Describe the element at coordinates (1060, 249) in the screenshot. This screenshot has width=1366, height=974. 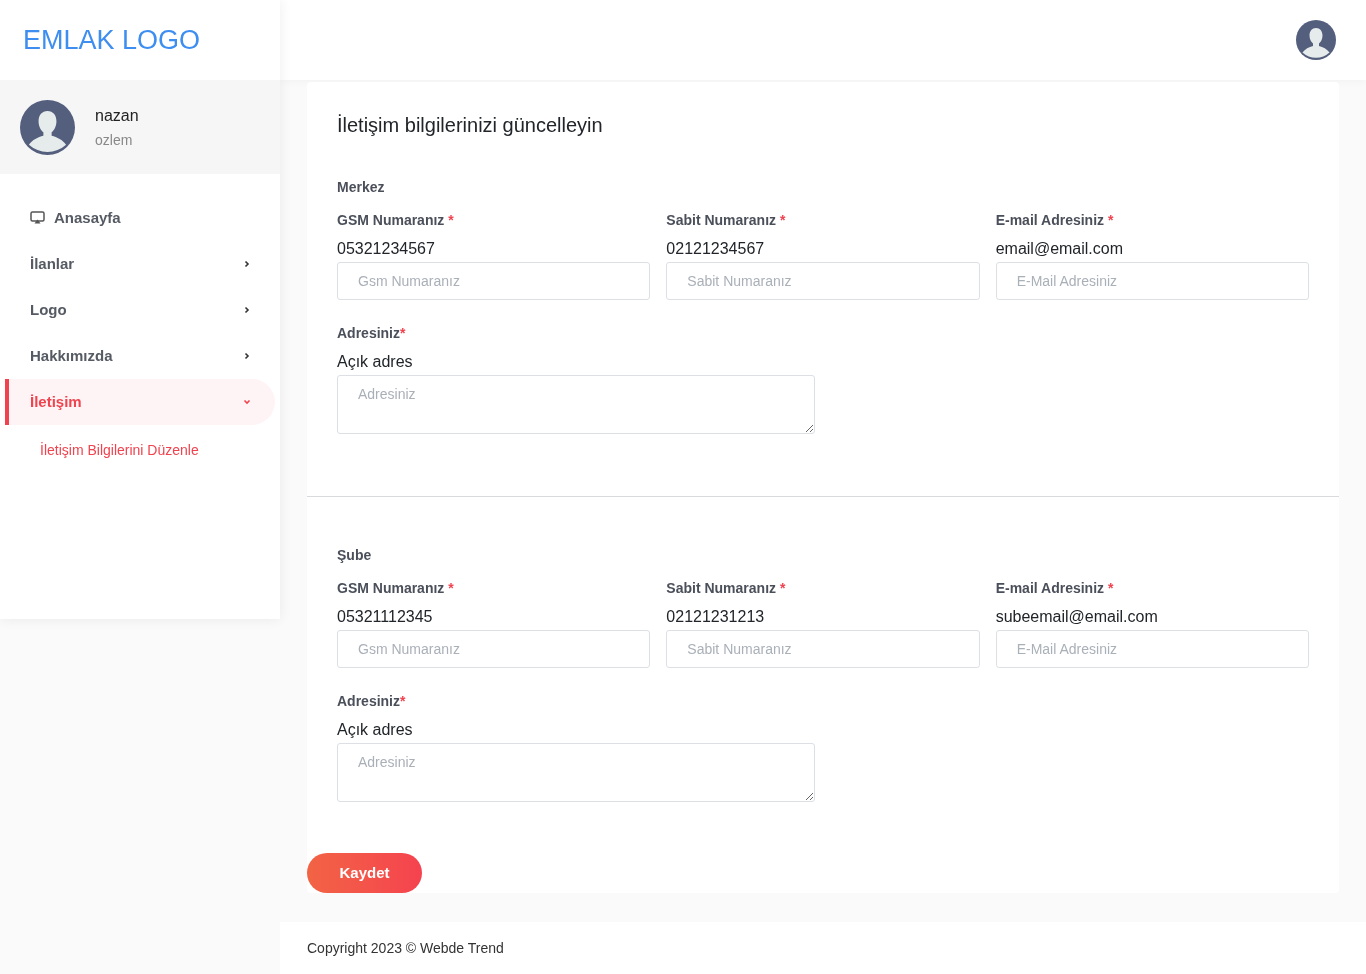
I see `current-value: email@email.com` at that location.